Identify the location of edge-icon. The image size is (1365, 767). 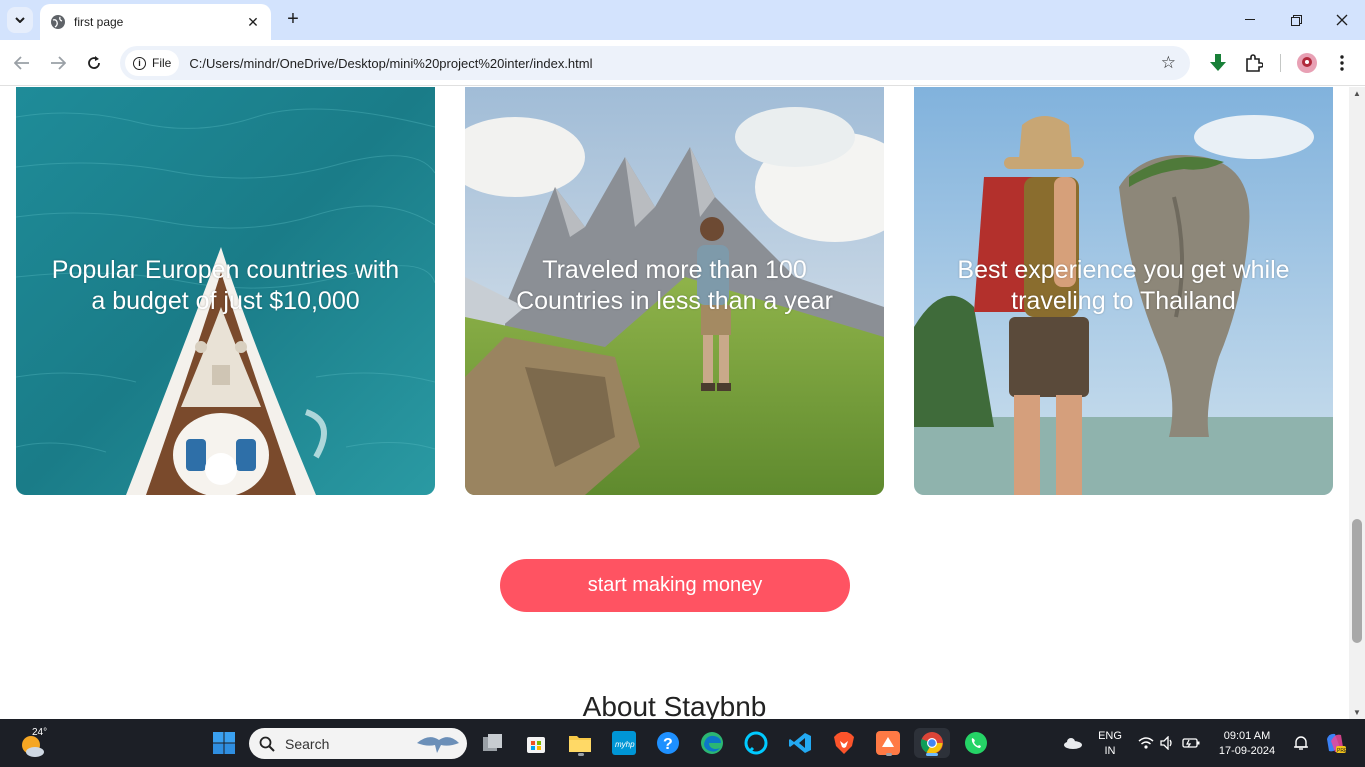
(712, 743).